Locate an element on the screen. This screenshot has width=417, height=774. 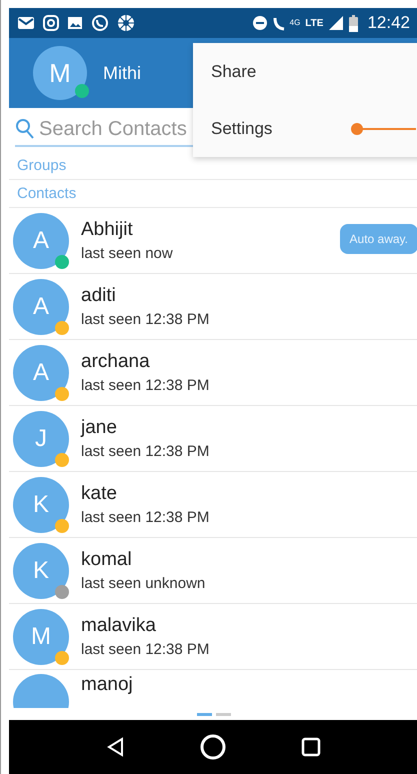
network-type: LTE is located at coordinates (314, 23).